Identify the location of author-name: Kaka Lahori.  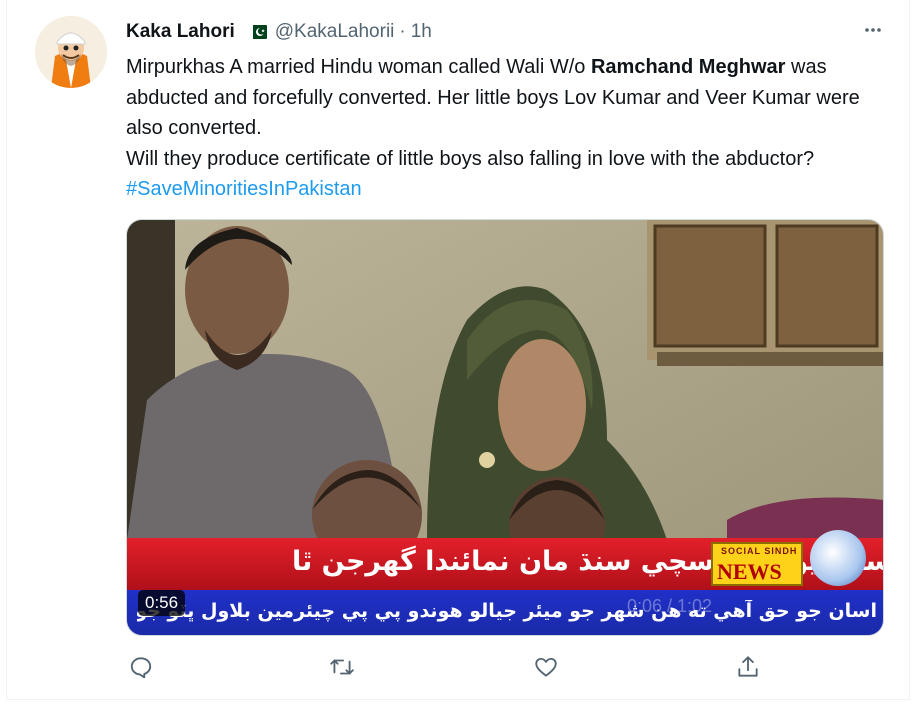
(180, 32).